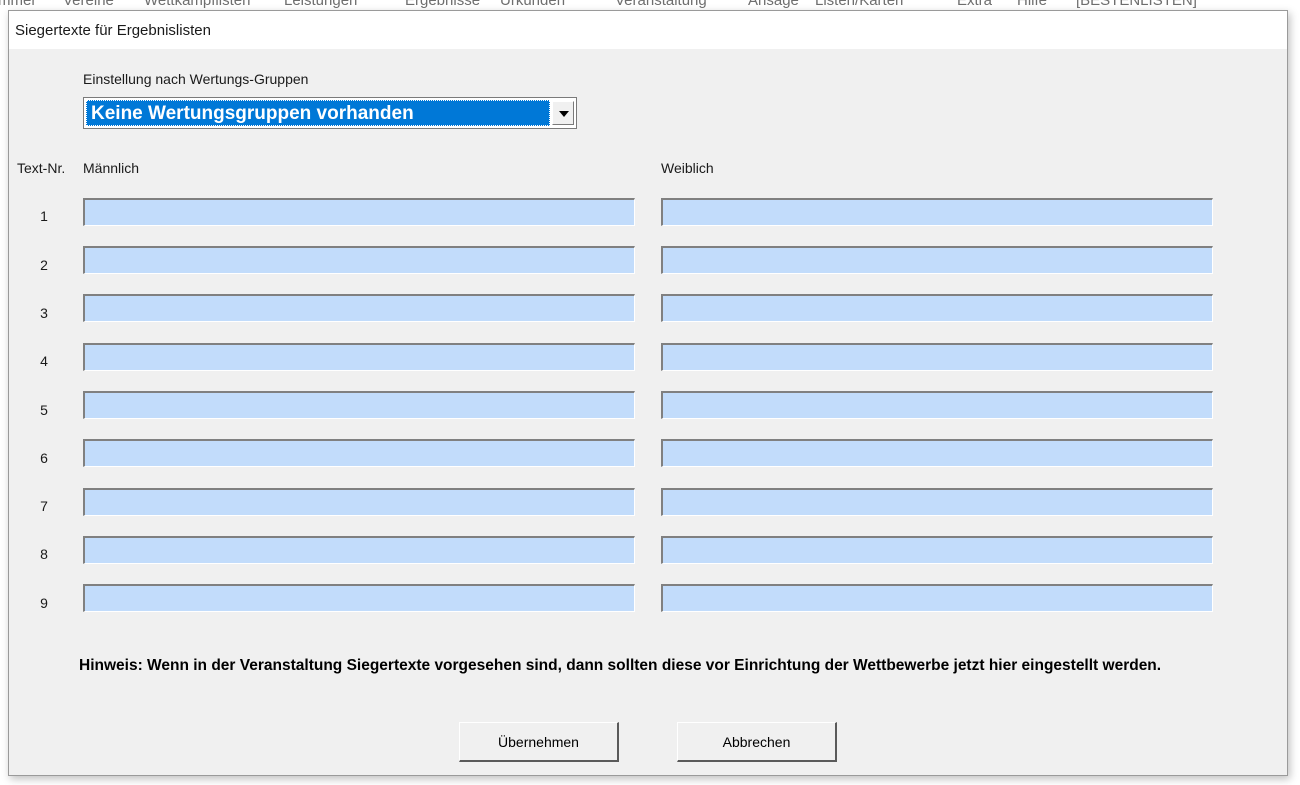 The height and width of the screenshot is (785, 1300). I want to click on row-number-3: 3, so click(44, 313).